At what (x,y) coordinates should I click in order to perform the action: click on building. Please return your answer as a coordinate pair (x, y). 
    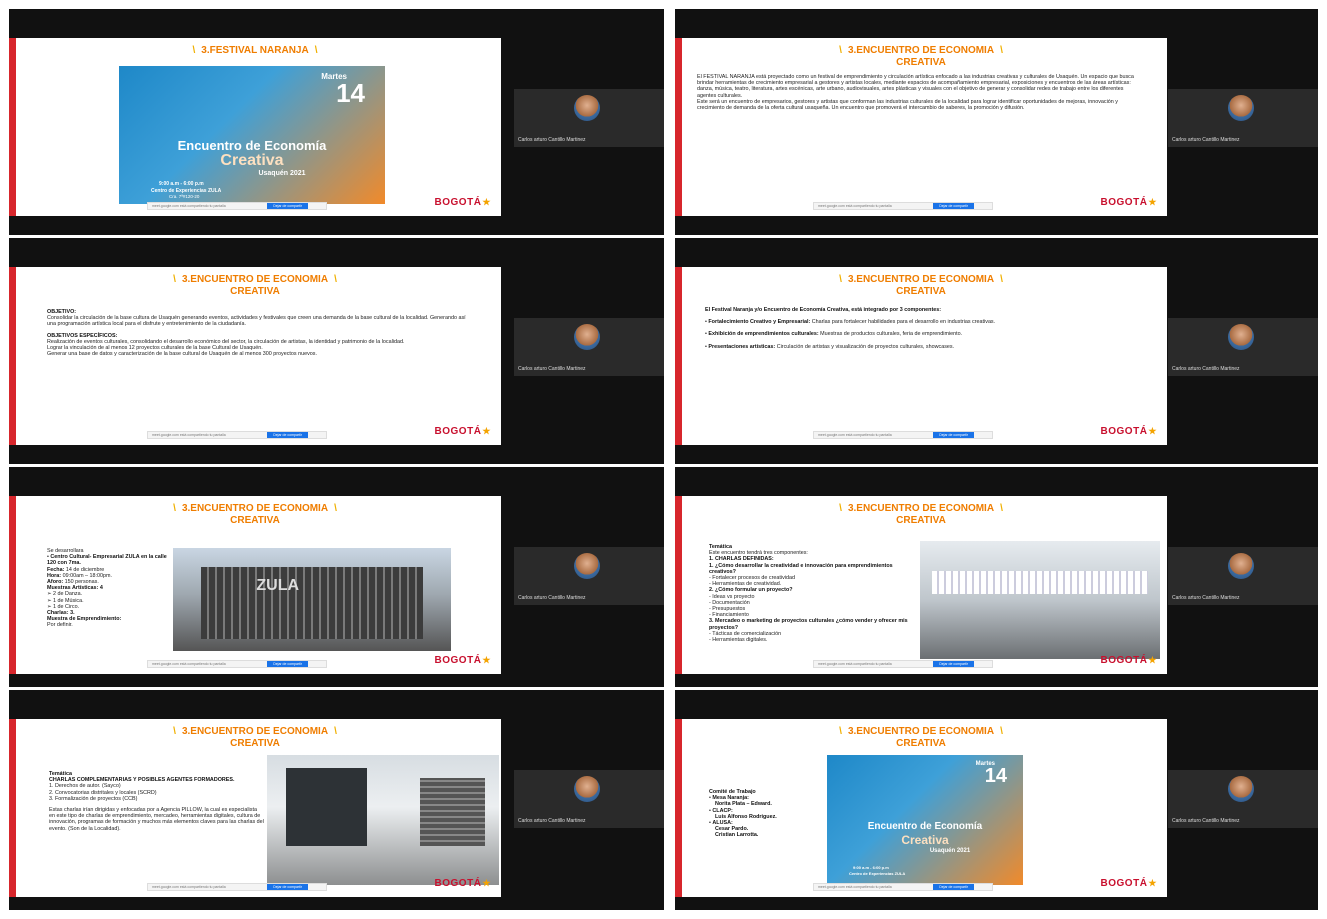
    Looking at the image, I should click on (326, 807).